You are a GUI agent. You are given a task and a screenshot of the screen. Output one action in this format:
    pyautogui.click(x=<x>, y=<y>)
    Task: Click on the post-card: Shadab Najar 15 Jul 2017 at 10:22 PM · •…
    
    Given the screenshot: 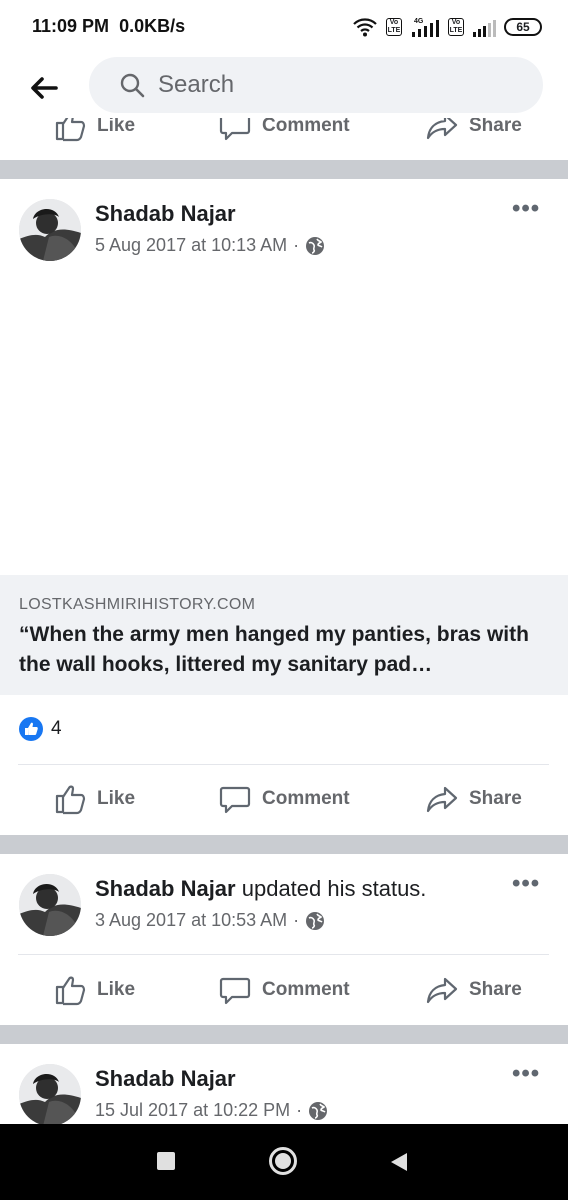 What is the action you would take?
    pyautogui.click(x=284, y=1084)
    